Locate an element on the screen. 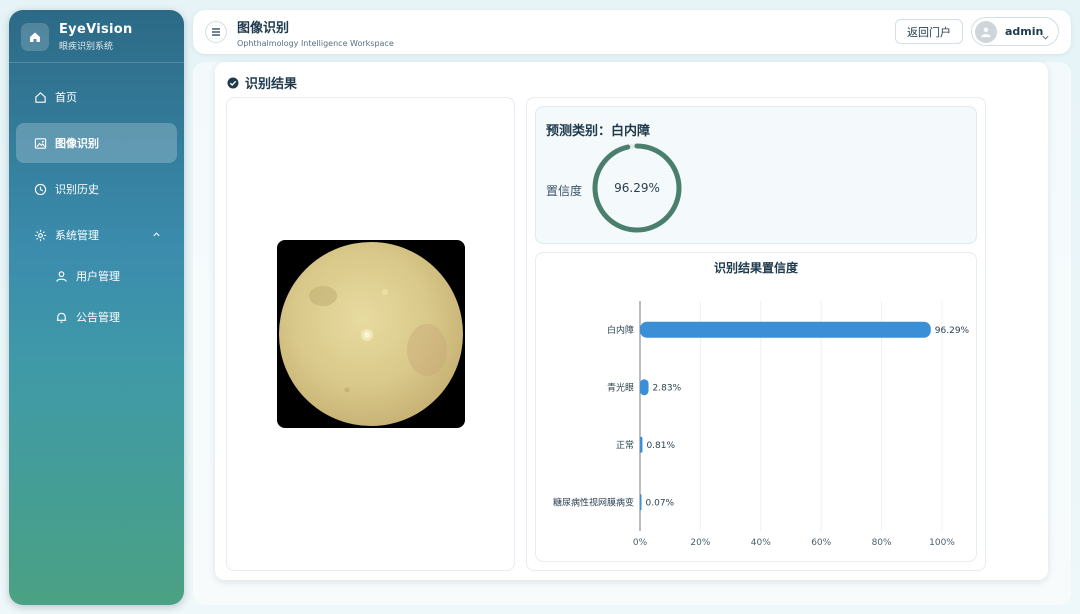  sidebar-item-home: 首页 is located at coordinates (96, 97).